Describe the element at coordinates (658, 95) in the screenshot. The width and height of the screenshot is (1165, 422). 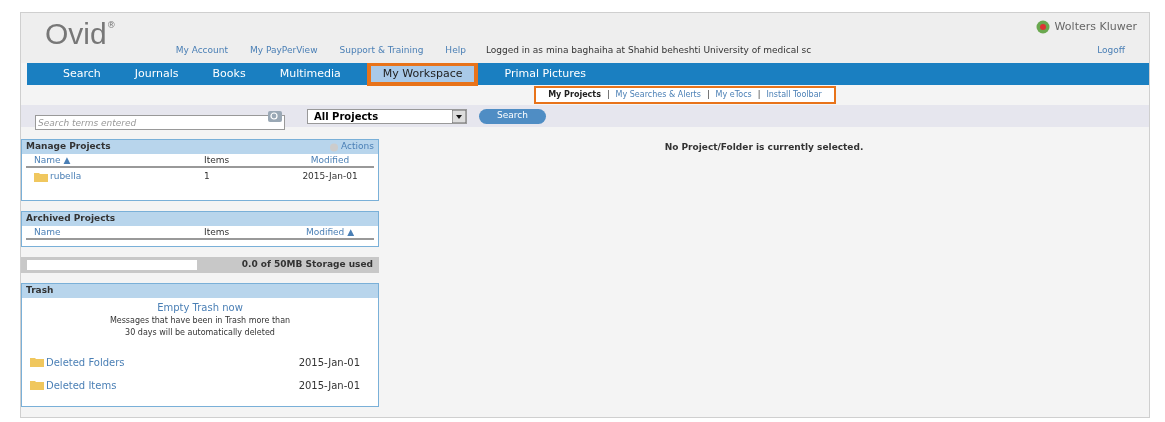
I see `subnav-tab: My Searches & Alerts` at that location.